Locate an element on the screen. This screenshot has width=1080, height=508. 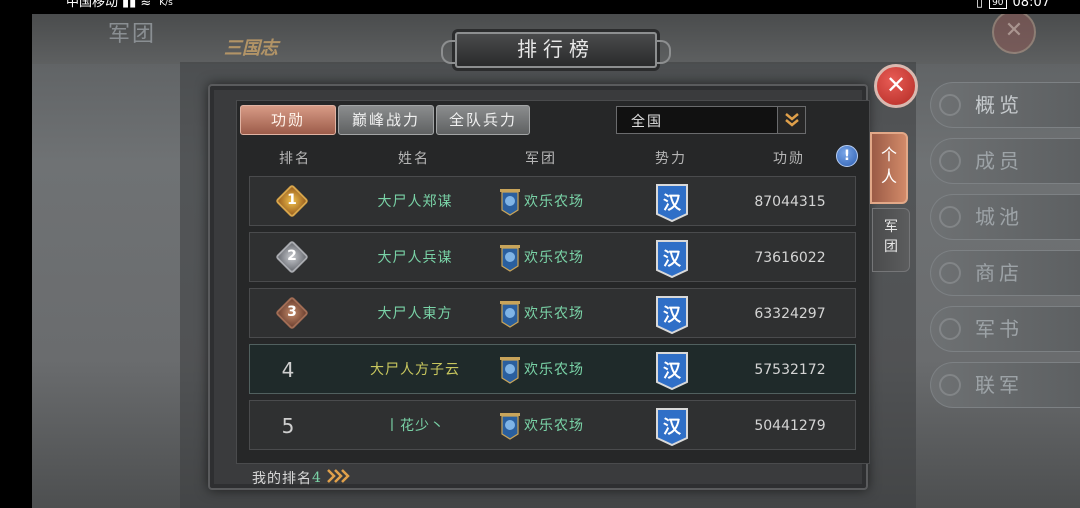
table-row: 3 大尸人東方 欢乐农场 汉 63324297 is located at coordinates (552, 313).